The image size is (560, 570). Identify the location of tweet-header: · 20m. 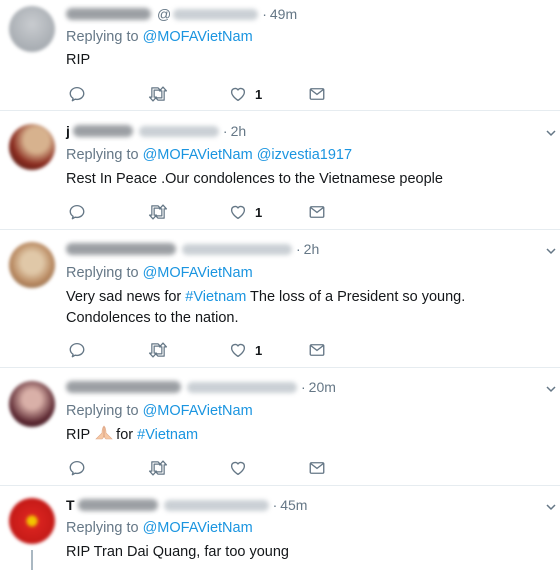
(201, 387).